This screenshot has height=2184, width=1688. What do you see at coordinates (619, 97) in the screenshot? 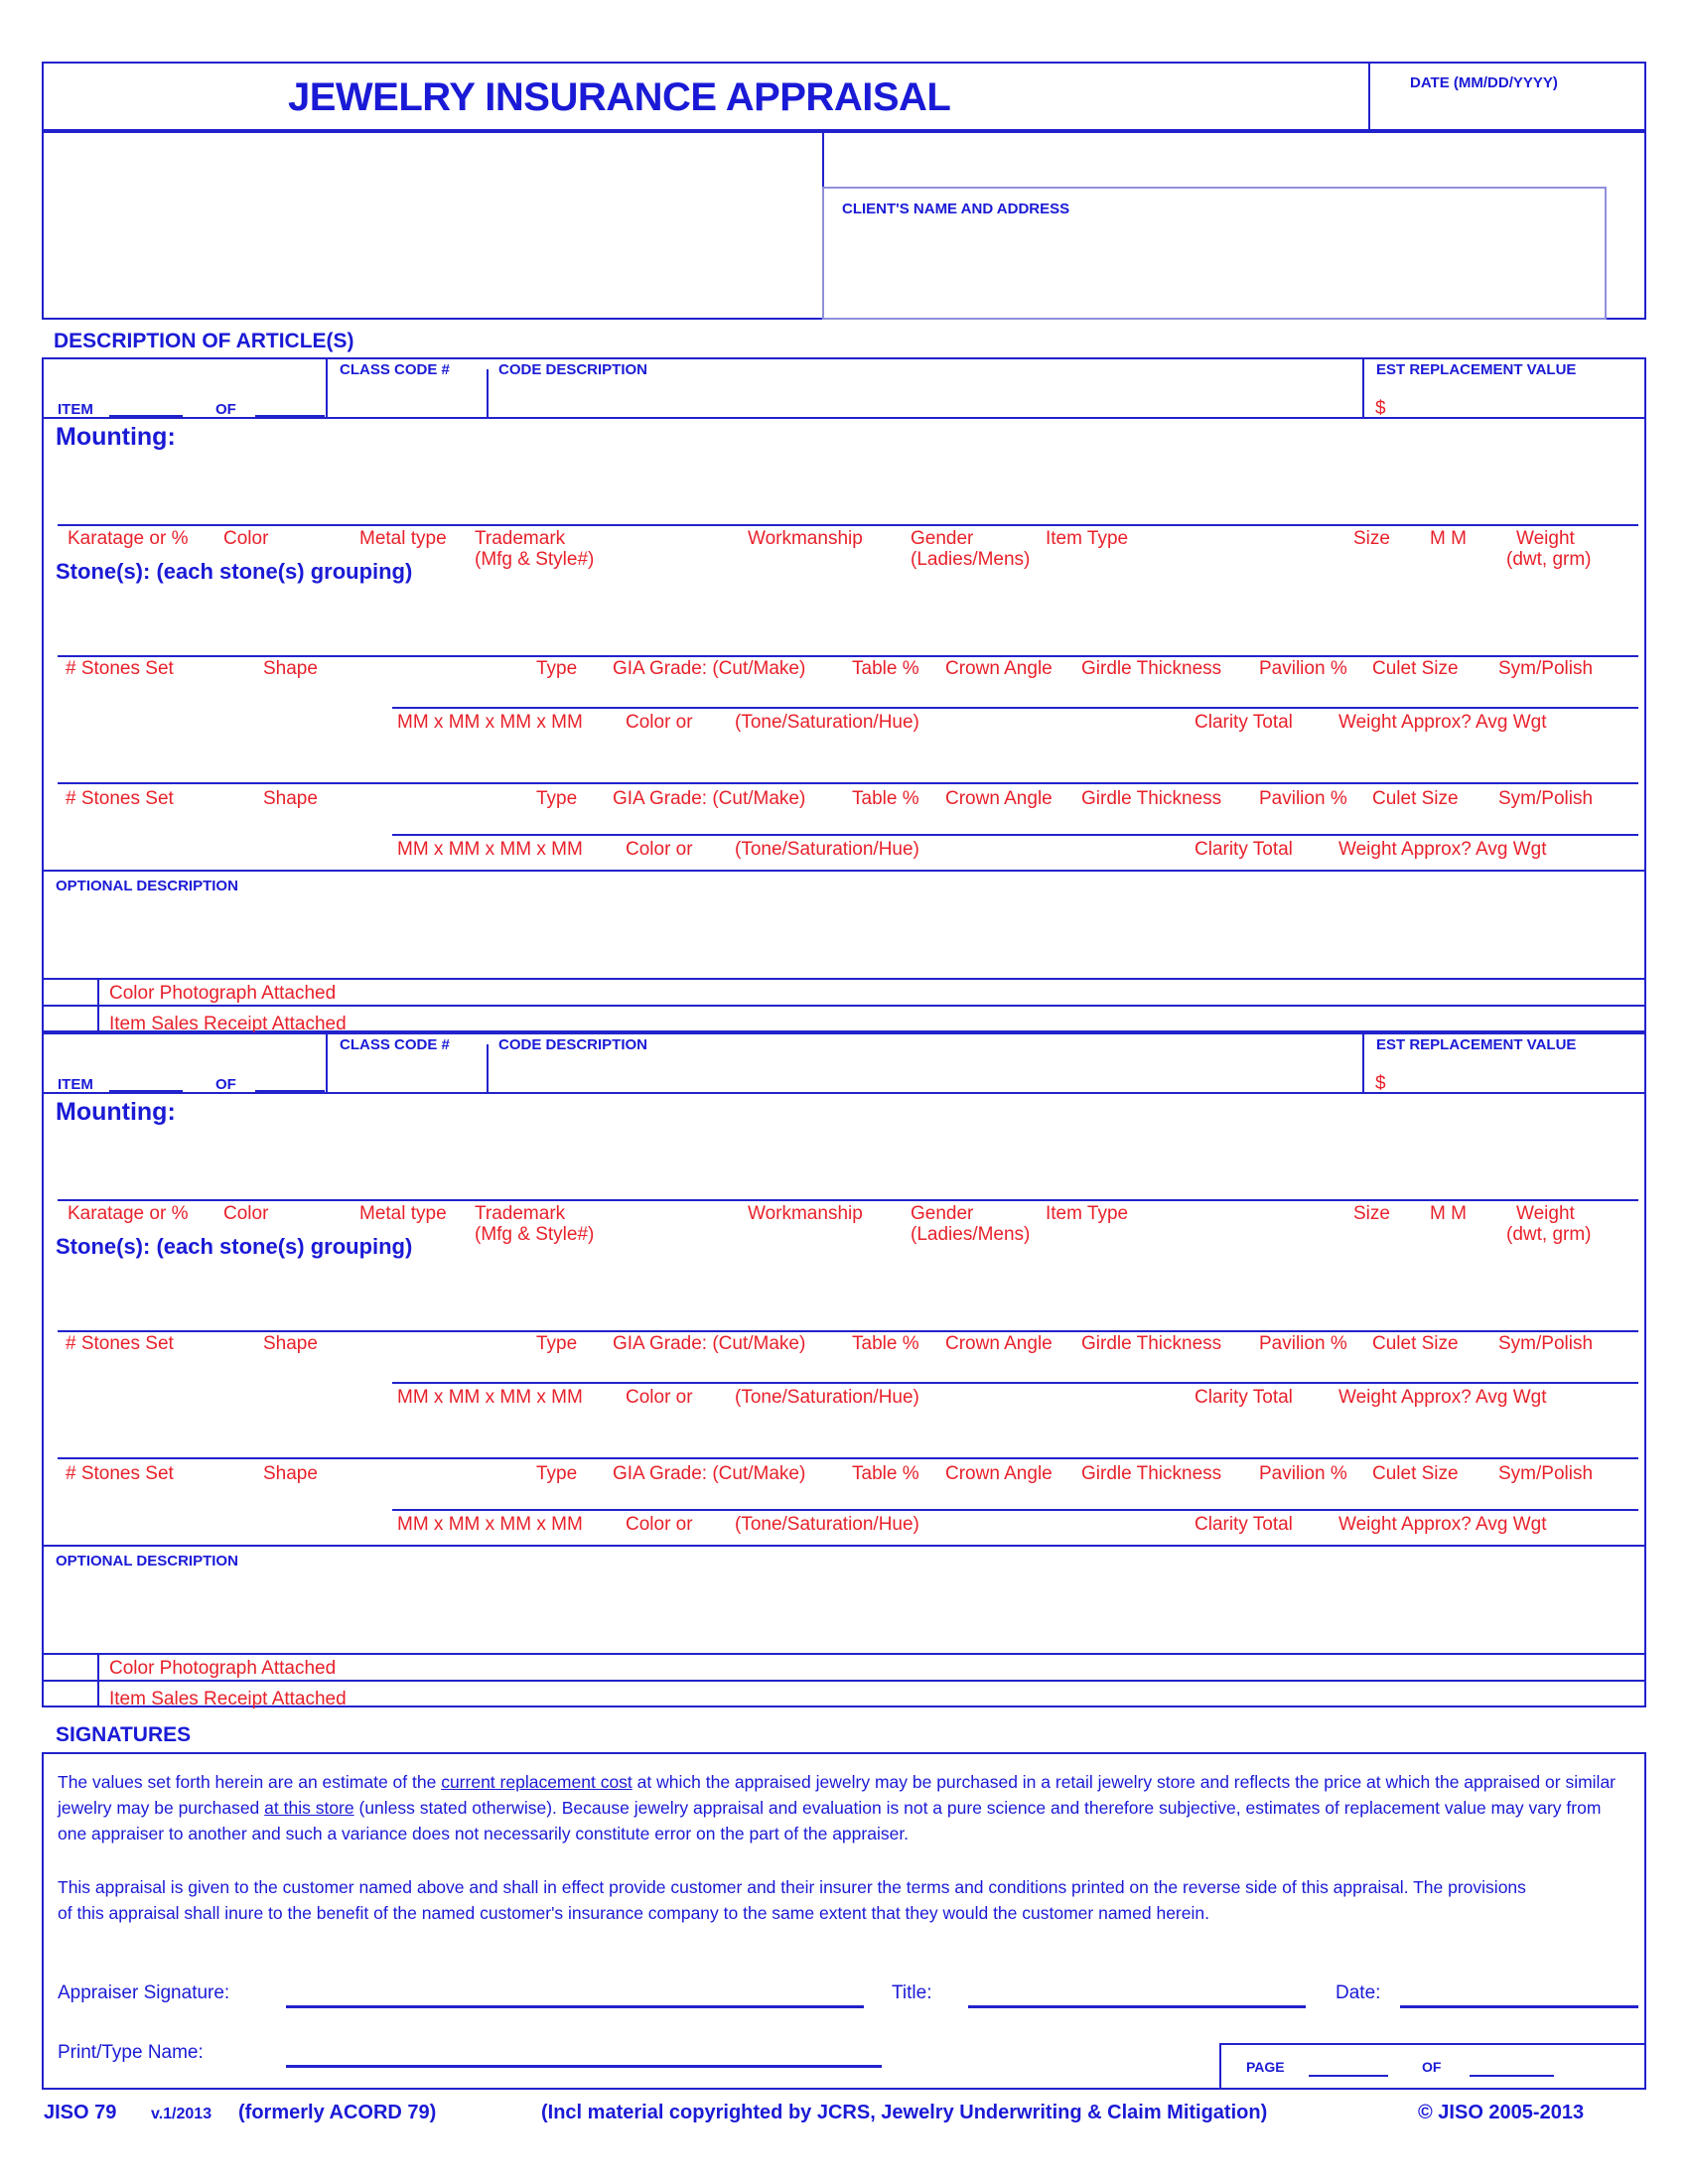
I see `page-title: JEWELRY INSURANCE APPRAISAL` at bounding box center [619, 97].